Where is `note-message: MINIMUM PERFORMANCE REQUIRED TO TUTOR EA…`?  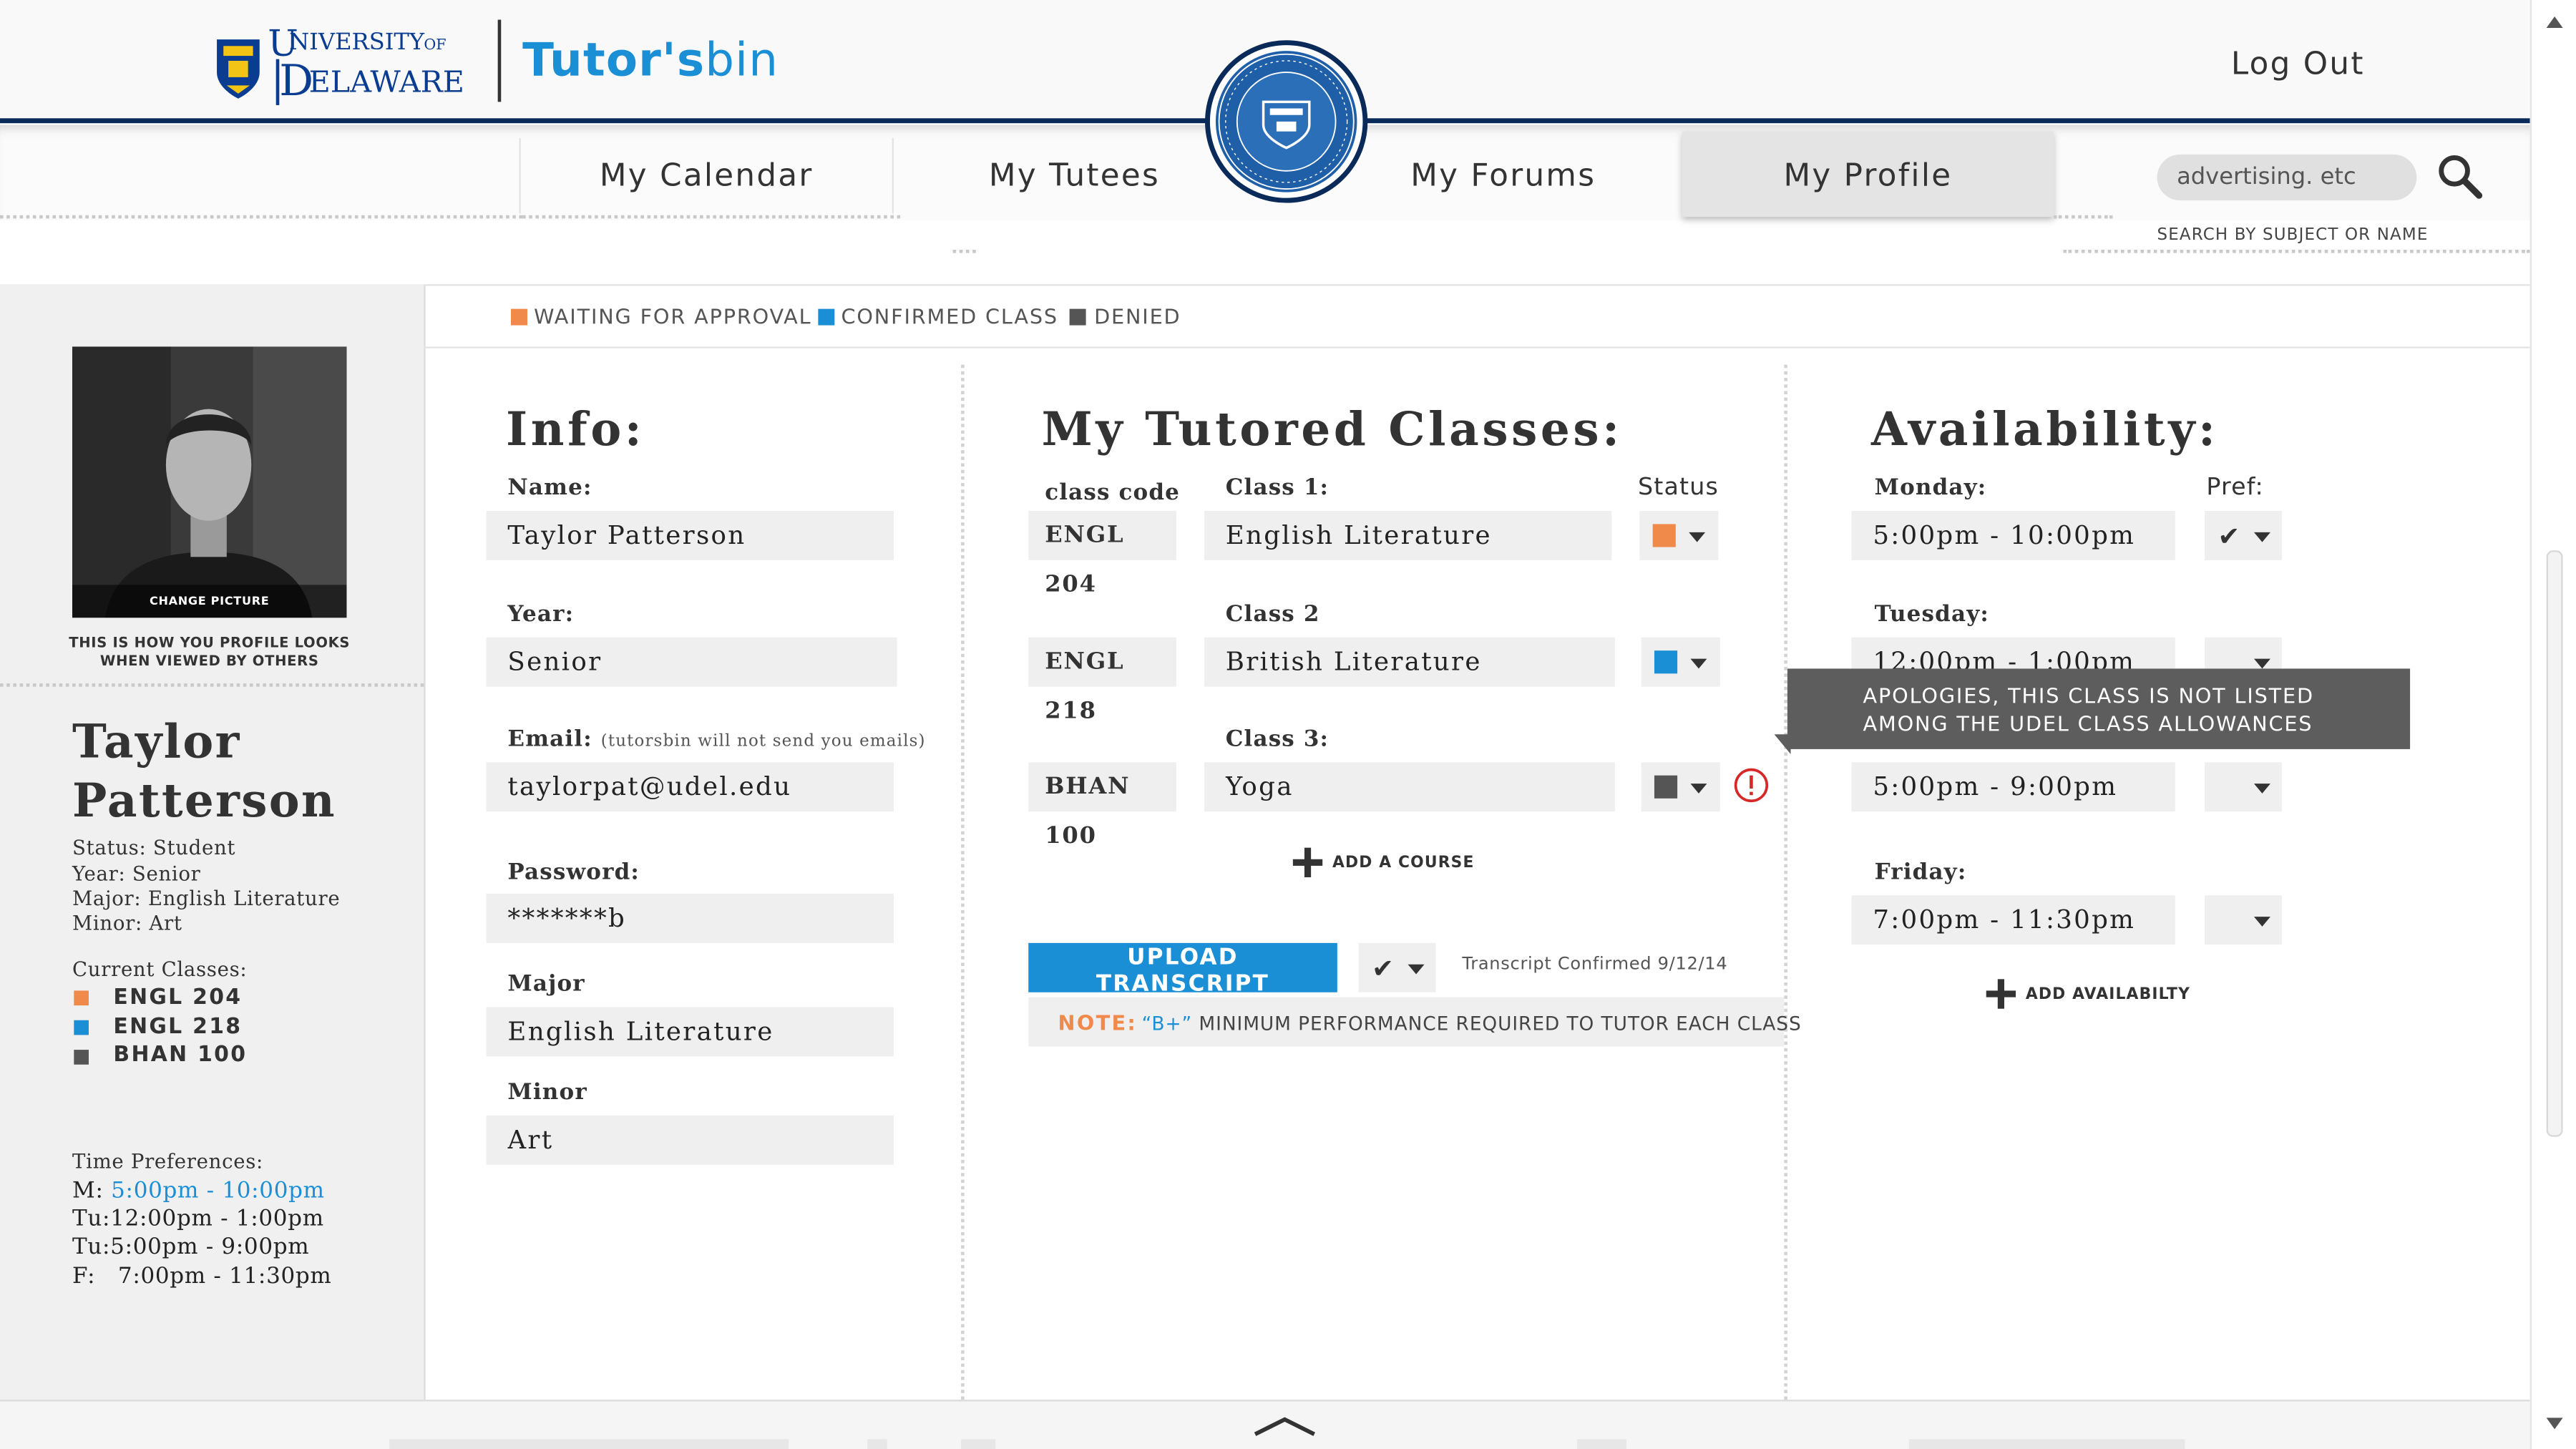
note-message: MINIMUM PERFORMANCE REQUIRED TO TUTOR EA… is located at coordinates (1500, 1023).